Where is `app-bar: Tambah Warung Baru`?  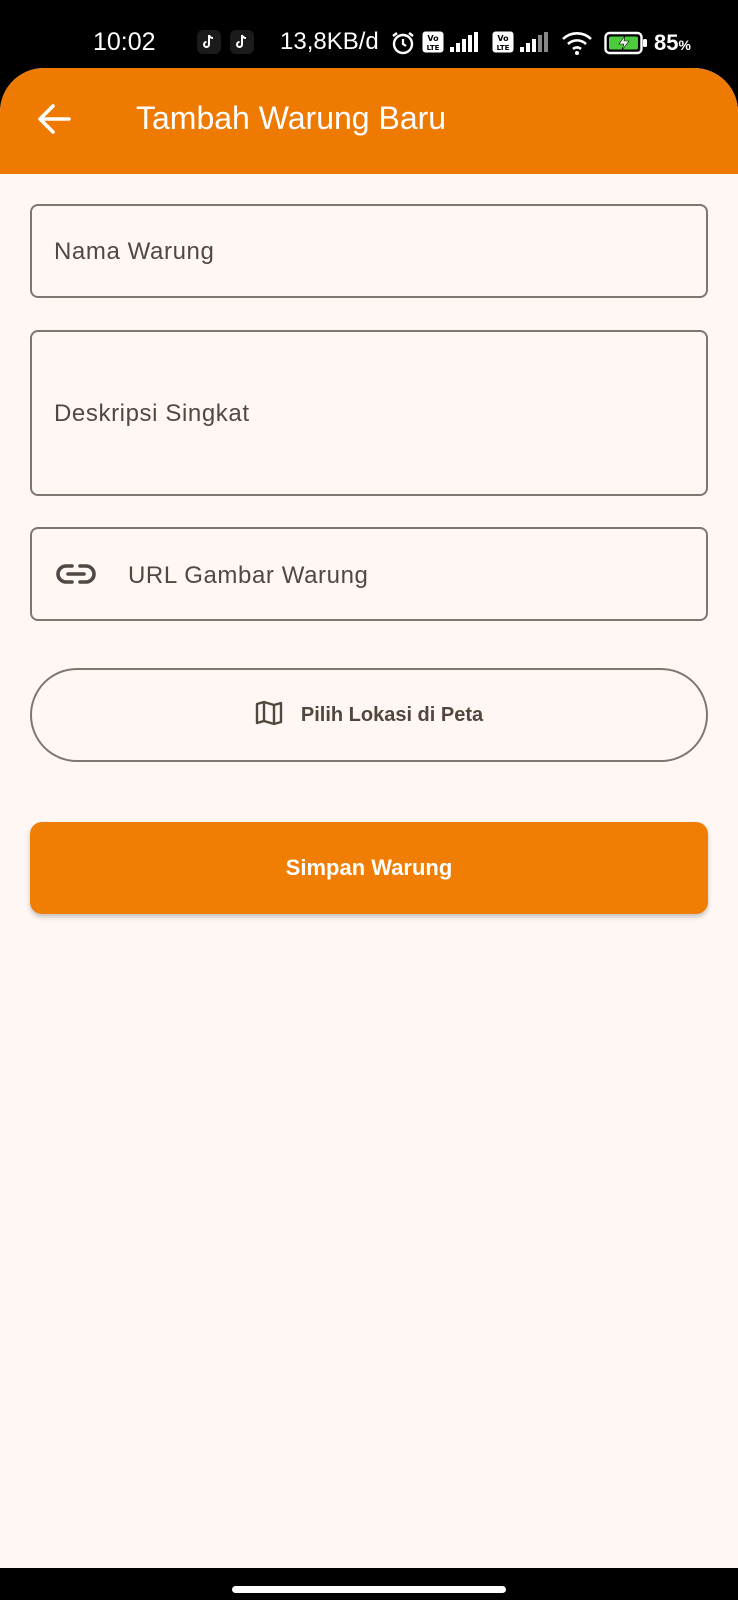
app-bar: Tambah Warung Baru is located at coordinates (369, 121).